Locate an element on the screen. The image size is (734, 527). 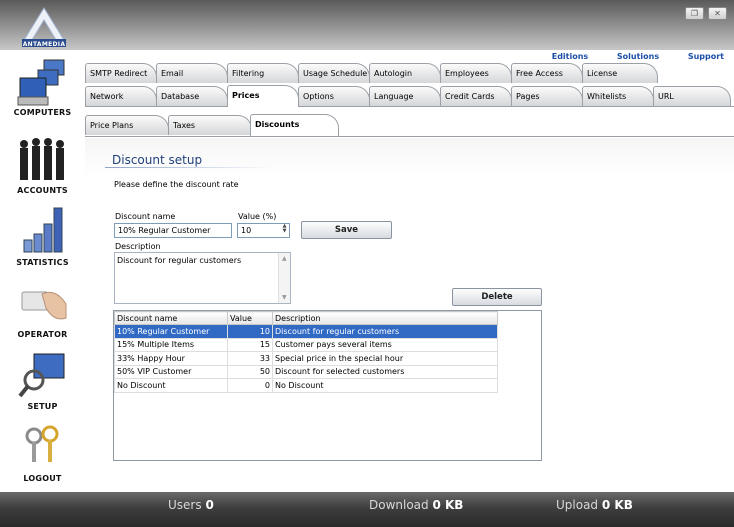
tab-options: Options is located at coordinates (334, 96).